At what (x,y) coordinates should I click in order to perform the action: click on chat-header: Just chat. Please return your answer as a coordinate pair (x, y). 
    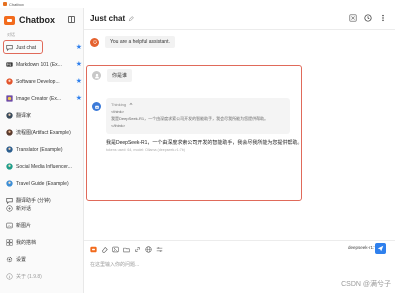
    Looking at the image, I should click on (239, 19).